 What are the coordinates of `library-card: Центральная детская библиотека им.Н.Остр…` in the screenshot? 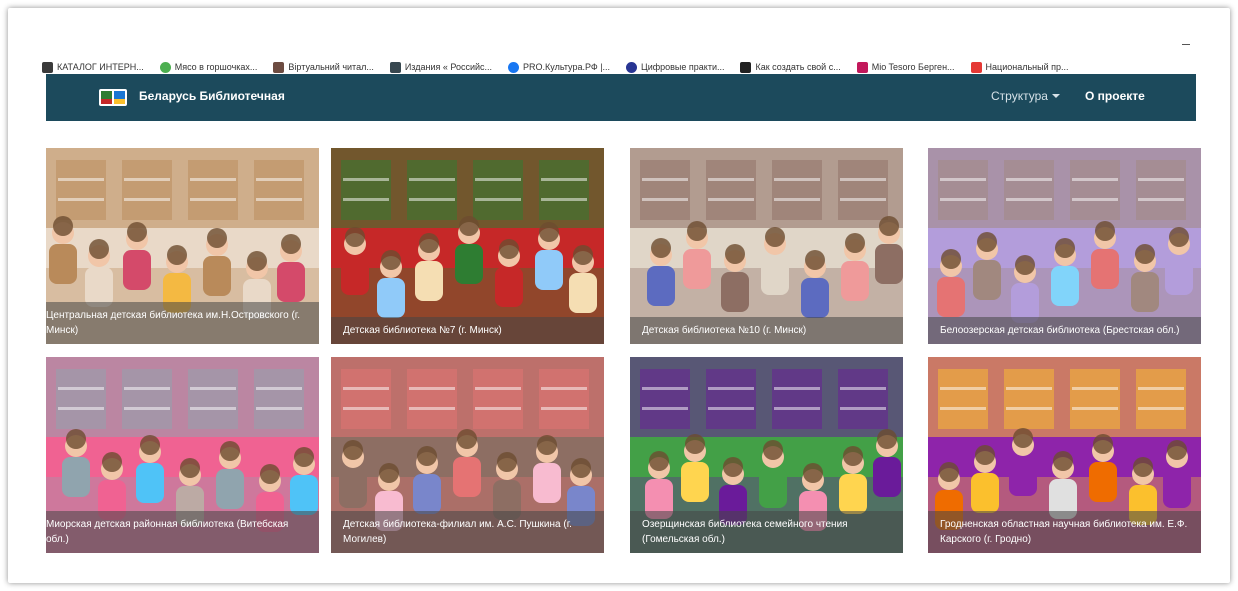 It's located at (182, 246).